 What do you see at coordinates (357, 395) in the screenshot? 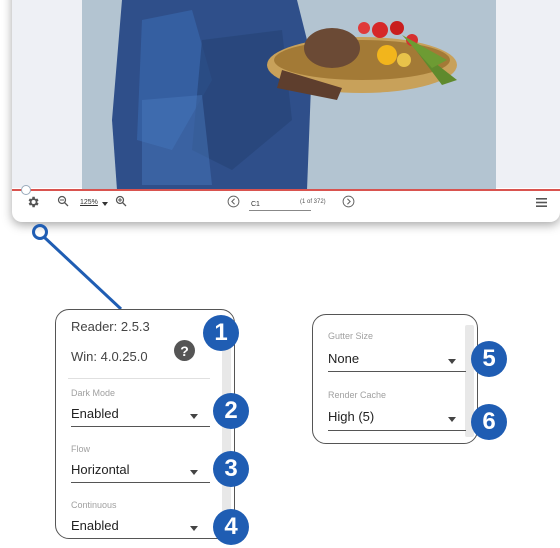
I see `render-cache-label: Render Cache` at bounding box center [357, 395].